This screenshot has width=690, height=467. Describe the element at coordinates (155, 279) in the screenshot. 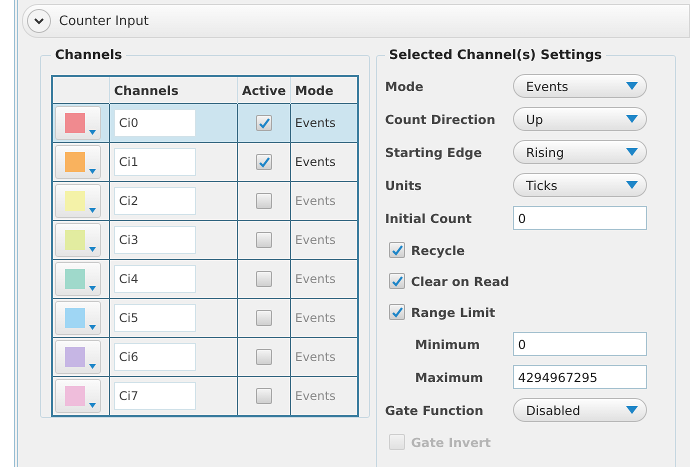

I see `channel-name-field: Ci4` at that location.